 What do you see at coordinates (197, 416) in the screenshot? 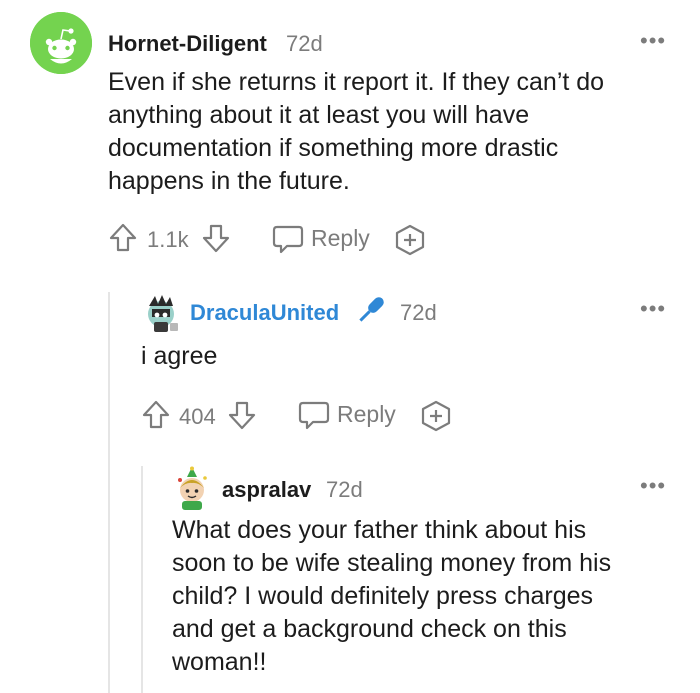
I see `vote-score: 404` at bounding box center [197, 416].